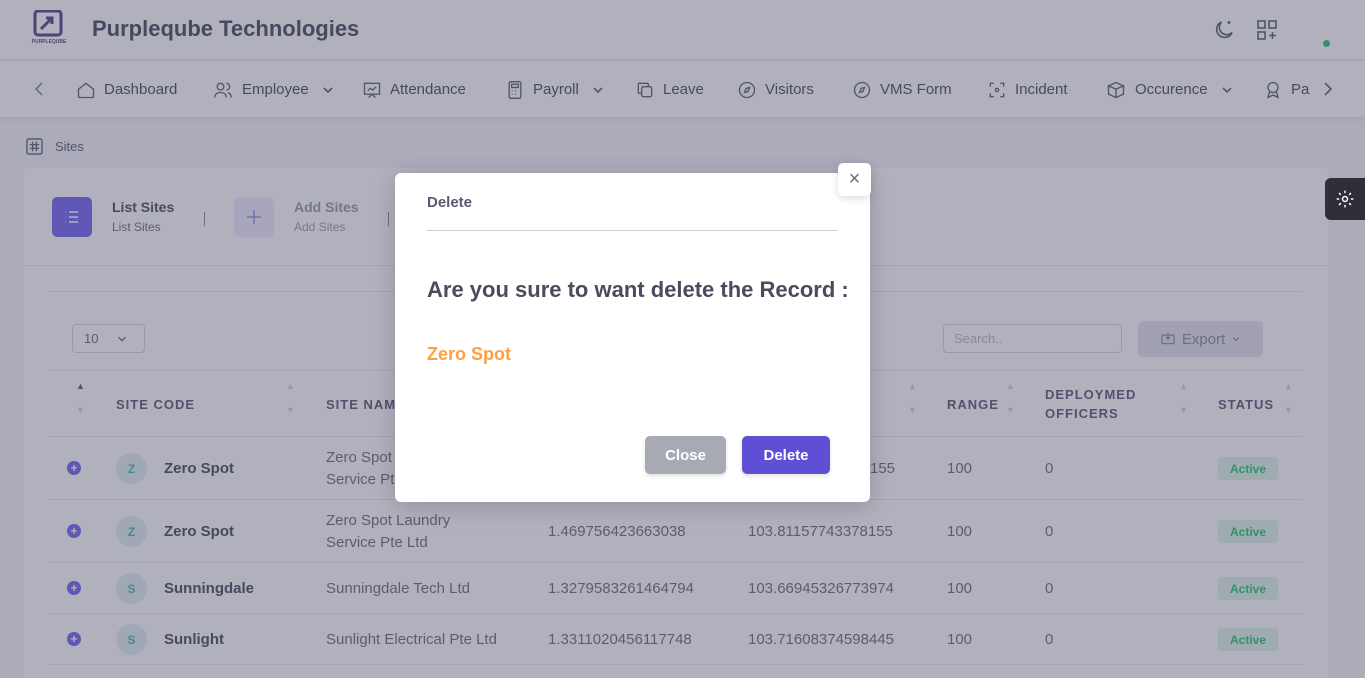 The image size is (1365, 678). What do you see at coordinates (685, 455) in the screenshot?
I see `close-button: Close` at bounding box center [685, 455].